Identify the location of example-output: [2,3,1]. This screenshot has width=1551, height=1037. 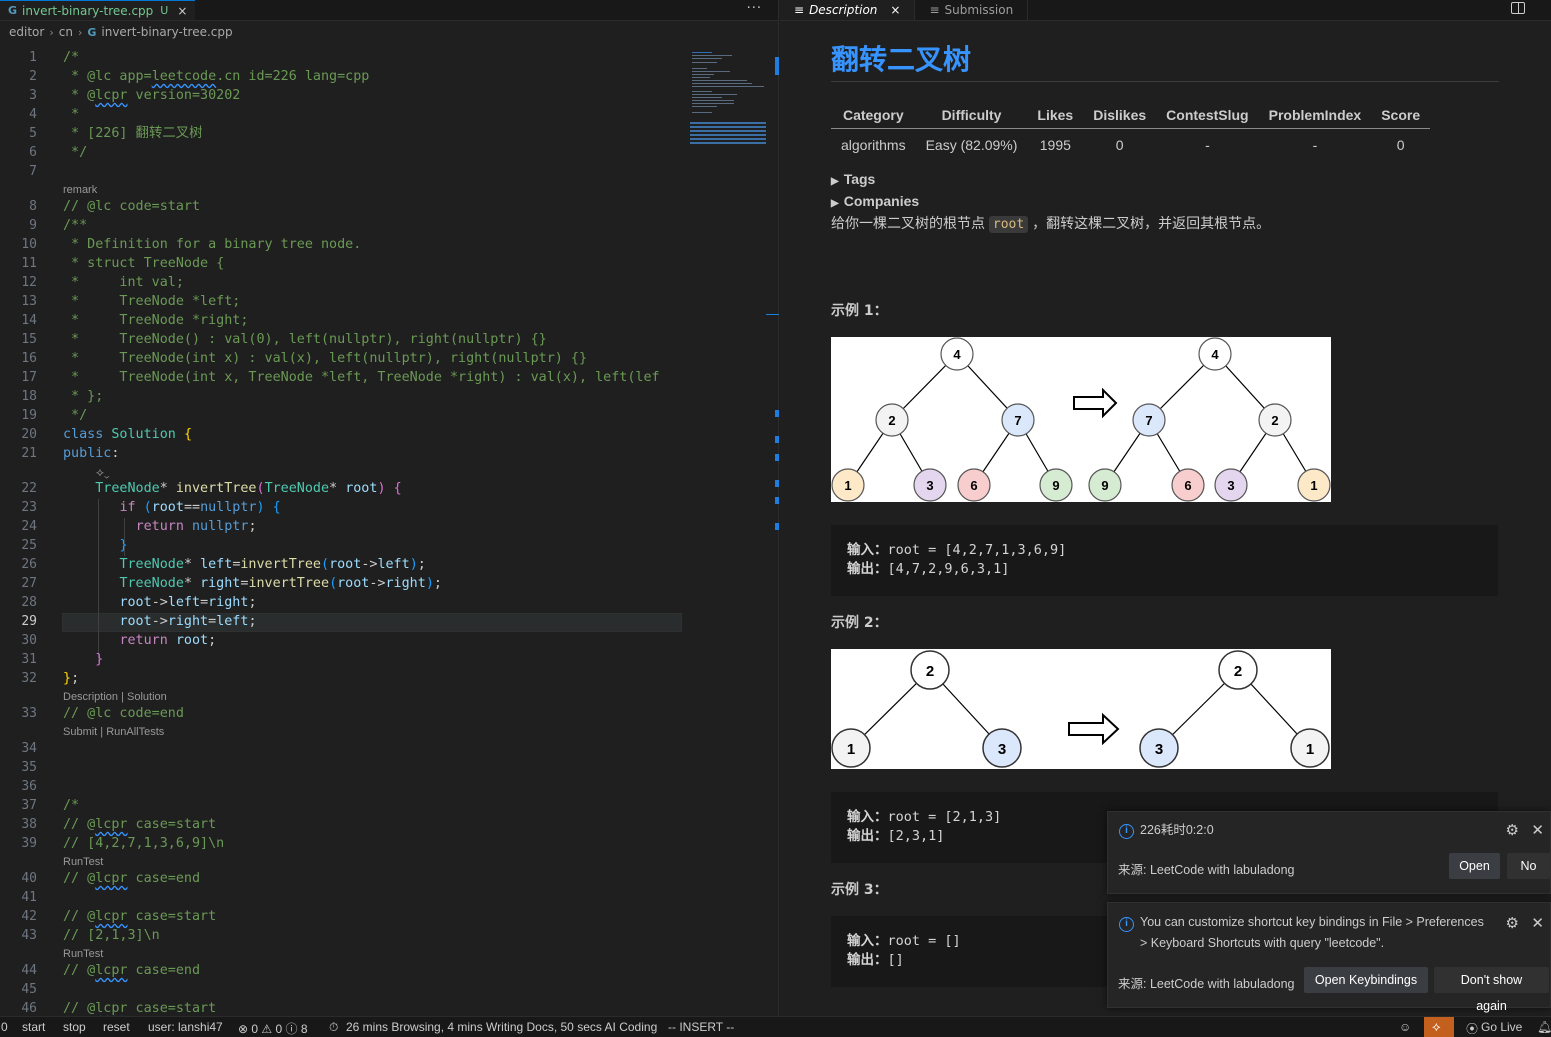
(916, 836).